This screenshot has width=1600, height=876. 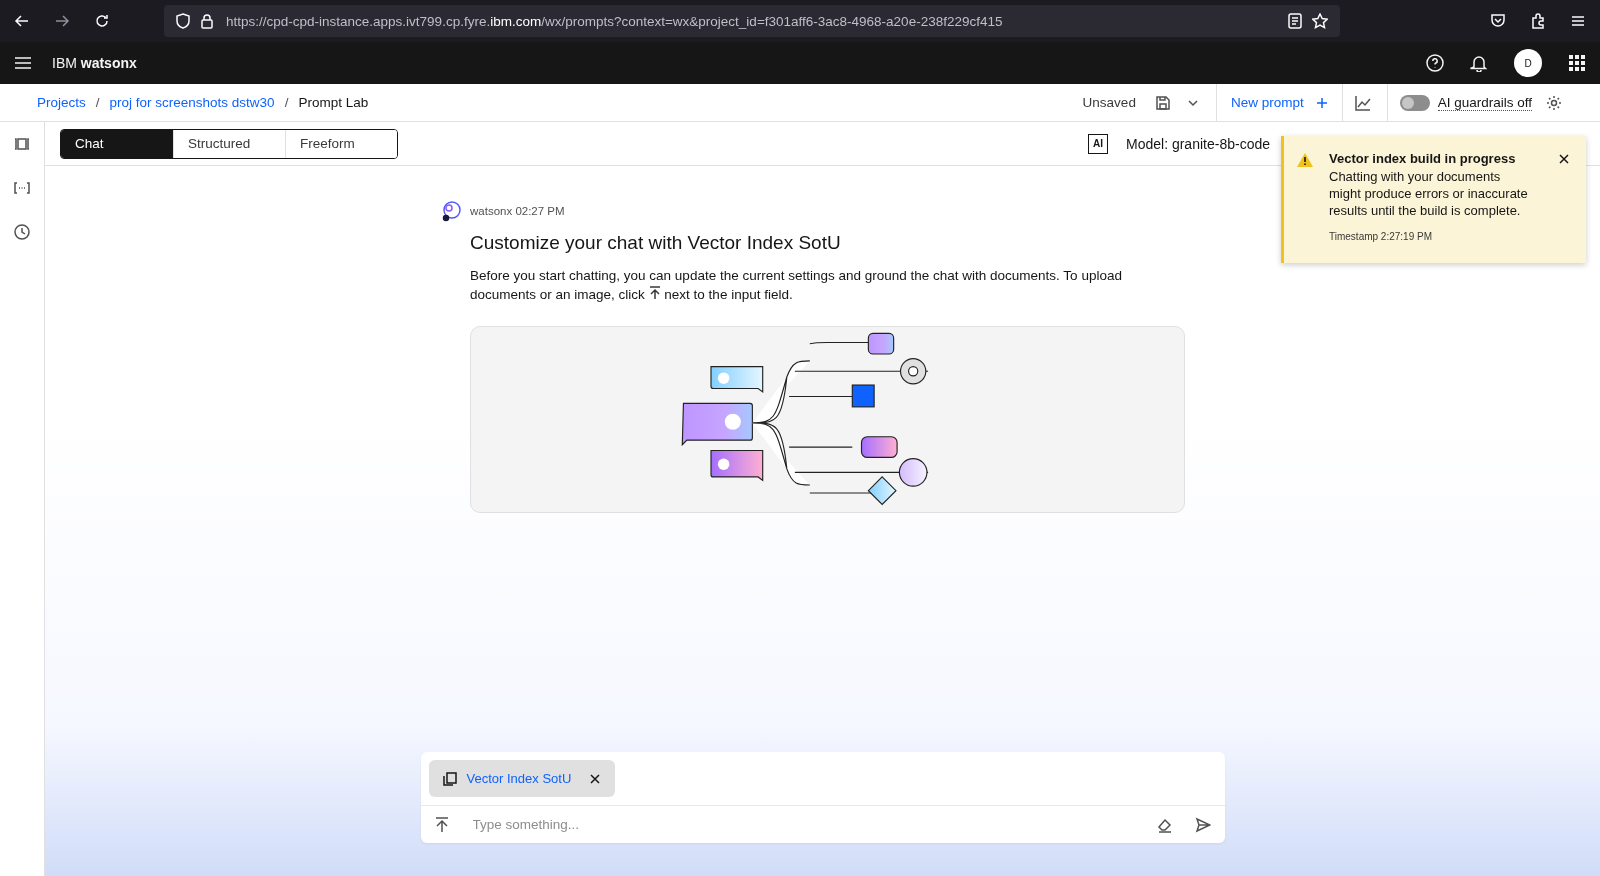 I want to click on back-arrow-icon, so click(x=22, y=21).